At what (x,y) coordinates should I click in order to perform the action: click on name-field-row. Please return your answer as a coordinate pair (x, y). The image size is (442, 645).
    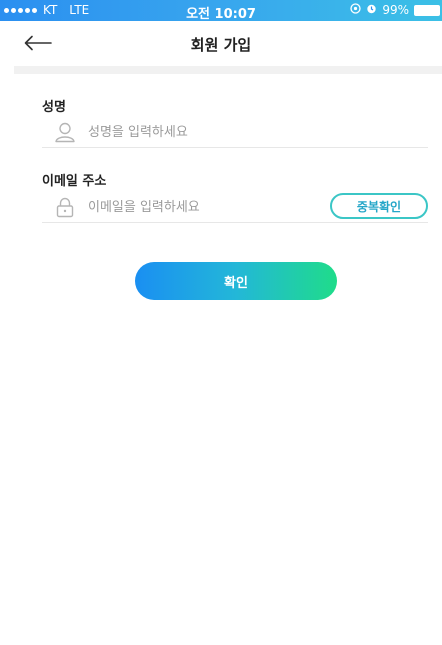
    Looking at the image, I should click on (235, 132).